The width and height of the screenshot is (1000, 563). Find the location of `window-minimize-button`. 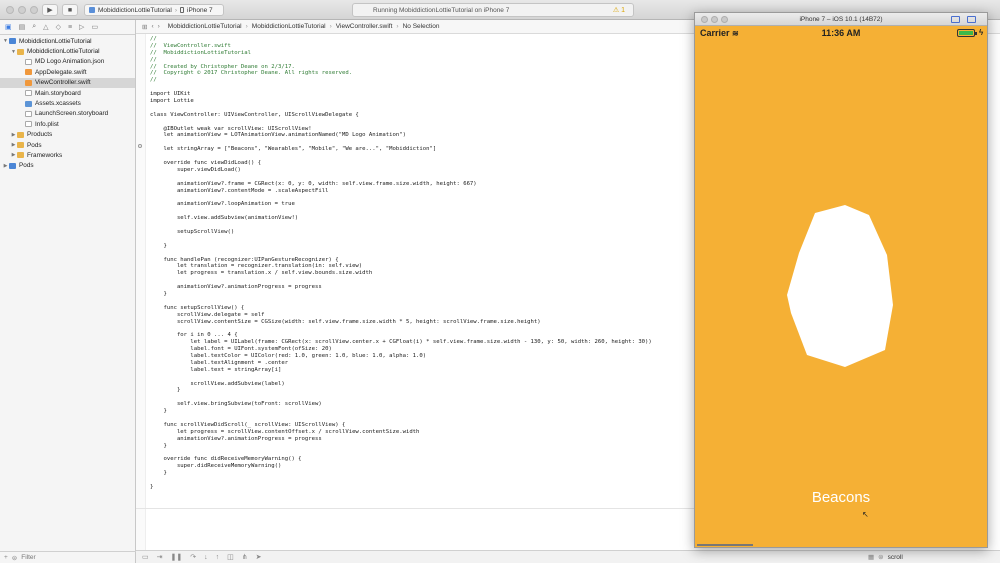

window-minimize-button is located at coordinates (22, 10).